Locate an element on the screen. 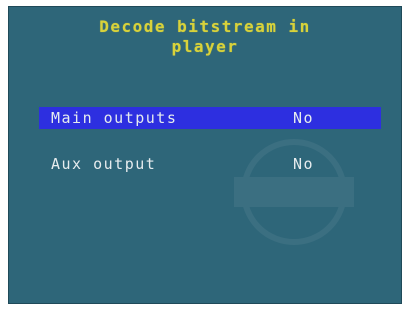 This screenshot has width=410, height=310. menu-title-line2: player is located at coordinates (205, 46).